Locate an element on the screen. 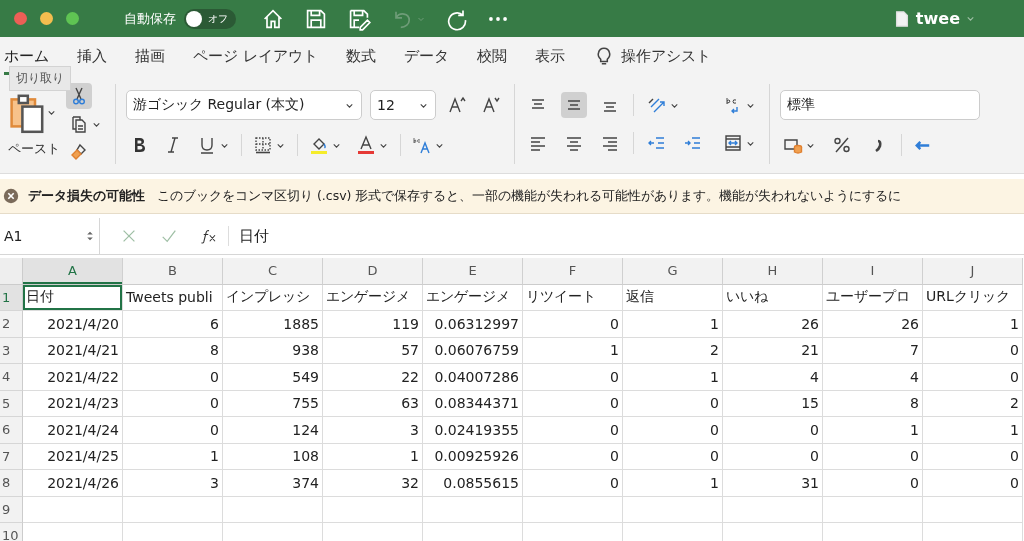 This screenshot has width=1024, height=541. column-header: G is located at coordinates (673, 271).